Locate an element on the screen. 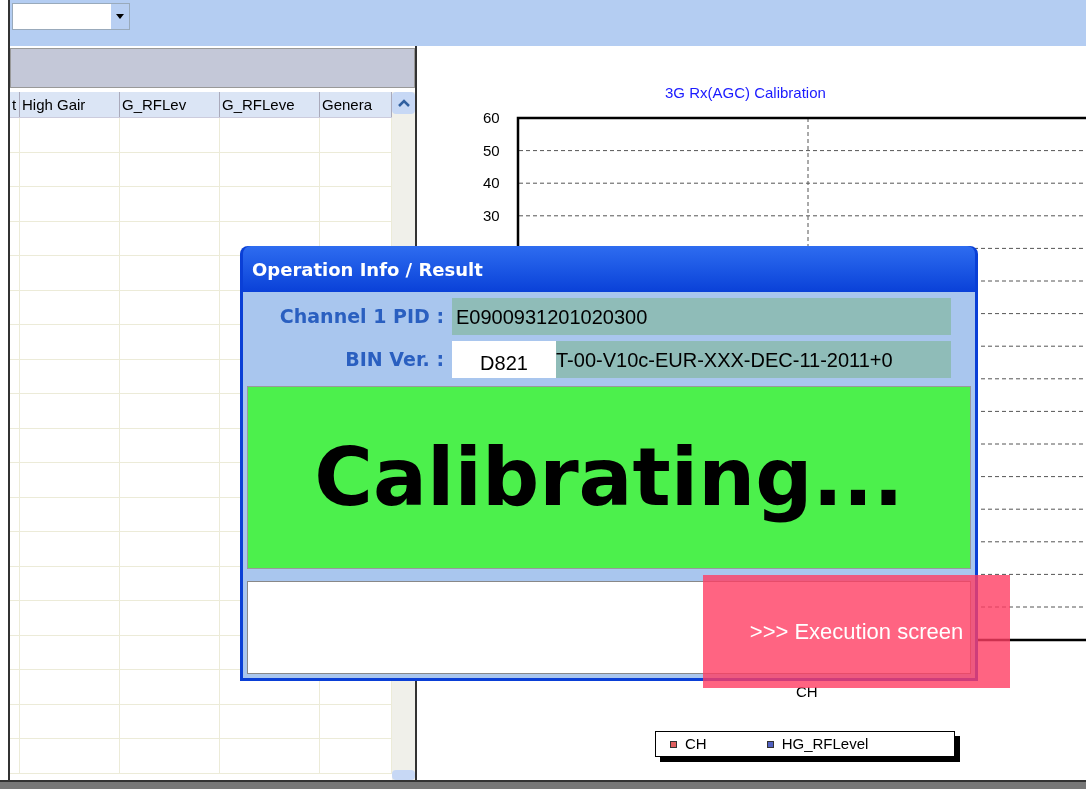 This screenshot has height=789, width=1086. dialog-title: Operation Info / Result is located at coordinates (609, 269).